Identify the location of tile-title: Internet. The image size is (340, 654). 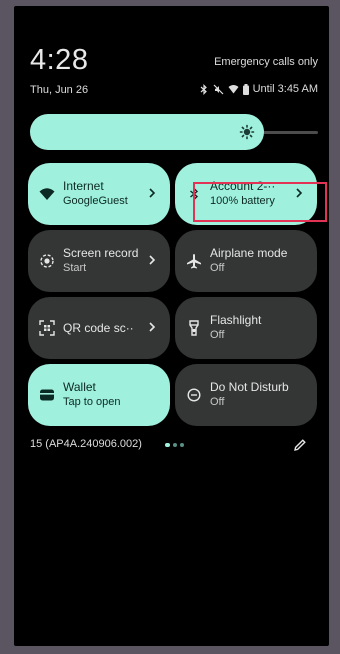
(83, 186).